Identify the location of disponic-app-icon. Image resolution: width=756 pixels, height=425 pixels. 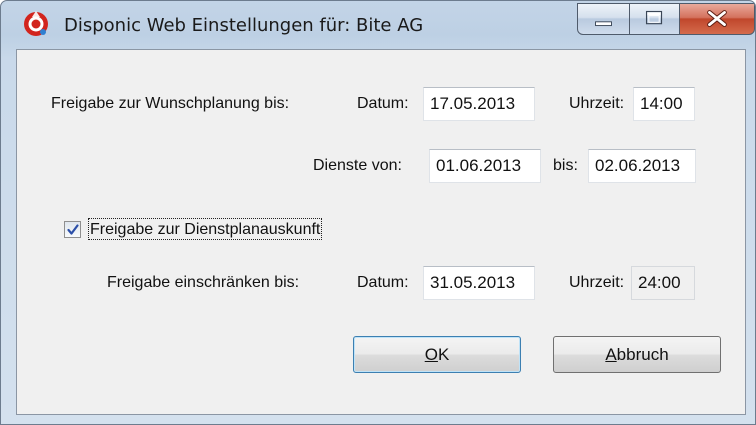
(36, 24).